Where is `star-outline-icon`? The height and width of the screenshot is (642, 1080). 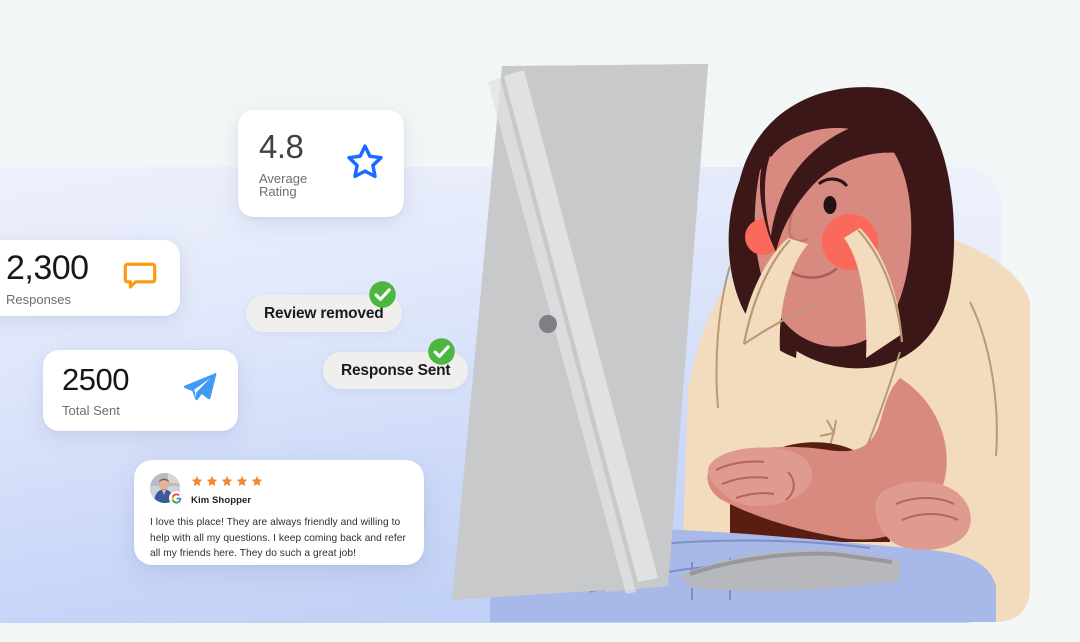
star-outline-icon is located at coordinates (365, 163).